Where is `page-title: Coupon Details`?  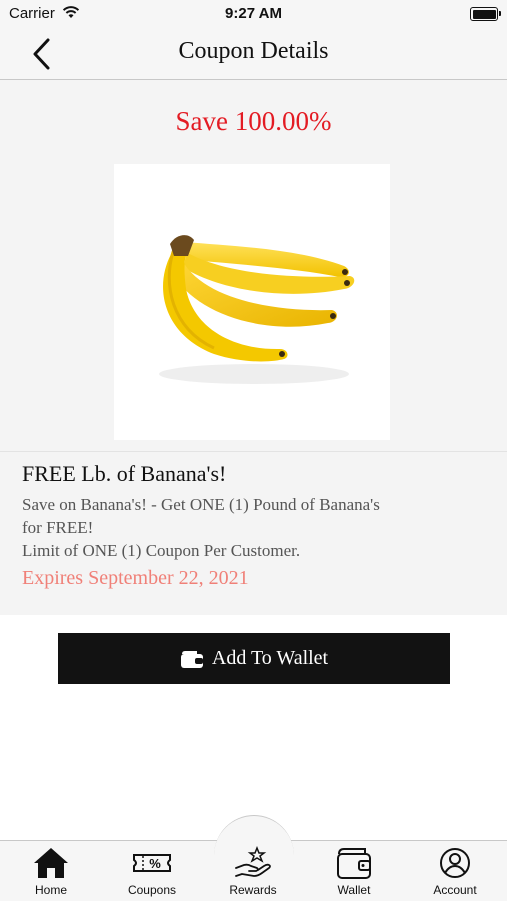 page-title: Coupon Details is located at coordinates (253, 51).